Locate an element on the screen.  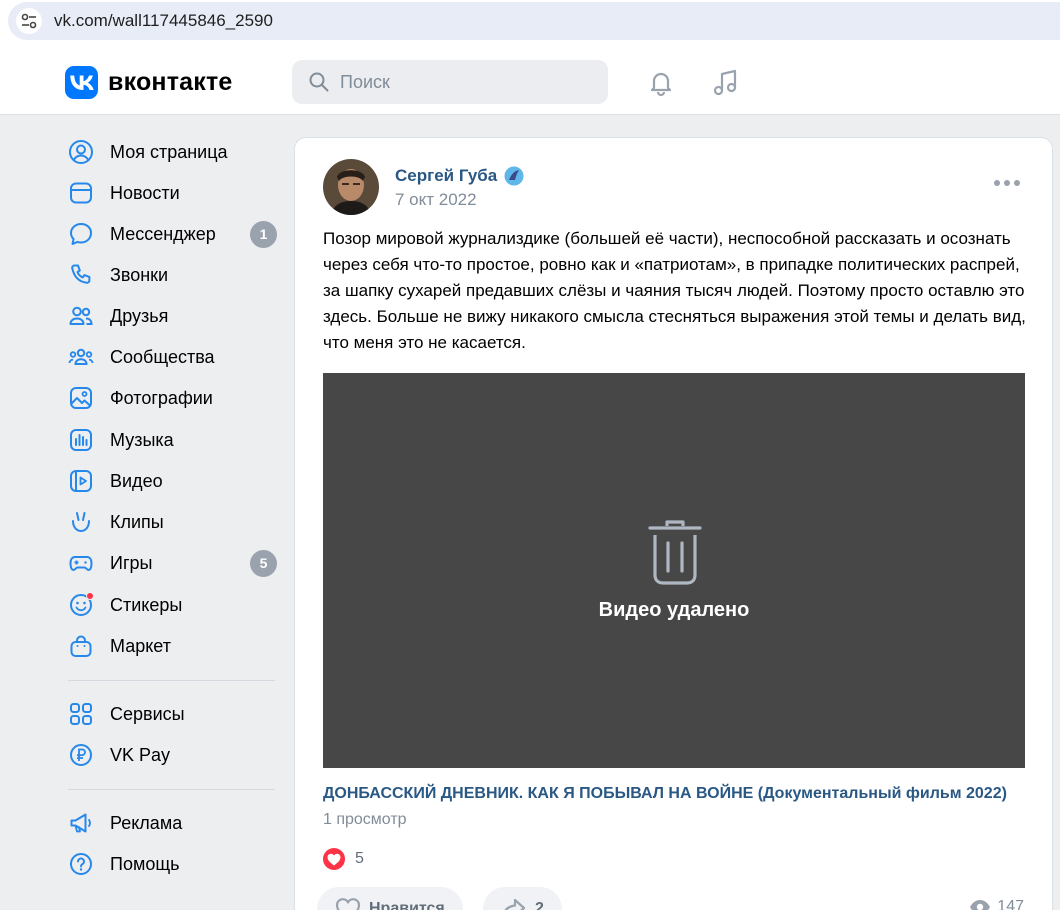
video-icon is located at coordinates (81, 481).